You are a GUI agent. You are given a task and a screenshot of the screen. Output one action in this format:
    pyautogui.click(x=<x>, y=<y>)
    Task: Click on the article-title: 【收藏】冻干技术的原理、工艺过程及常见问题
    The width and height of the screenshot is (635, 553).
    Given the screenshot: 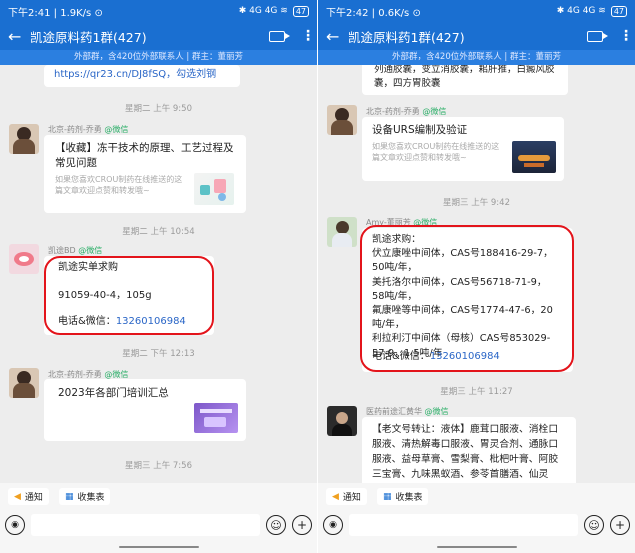 What is the action you would take?
    pyautogui.click(x=144, y=155)
    